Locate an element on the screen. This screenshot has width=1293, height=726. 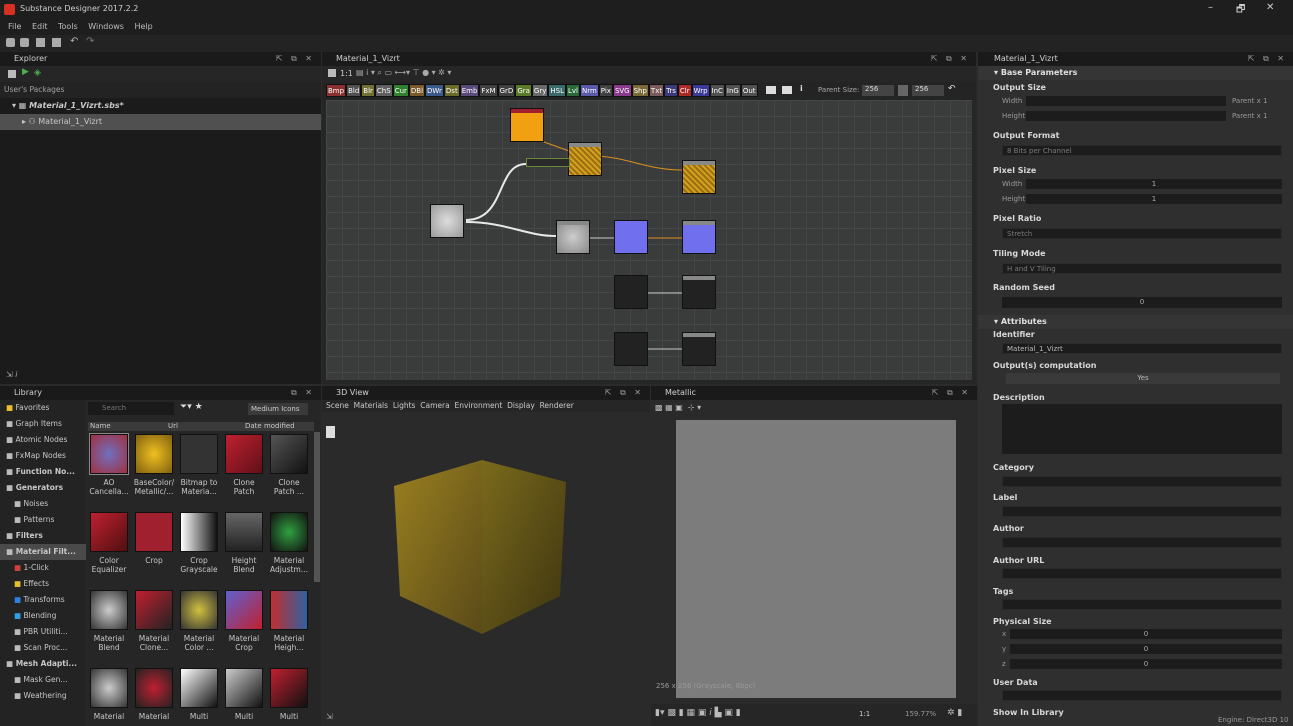
atomic-chip-emb: Emb is located at coordinates (469, 90).